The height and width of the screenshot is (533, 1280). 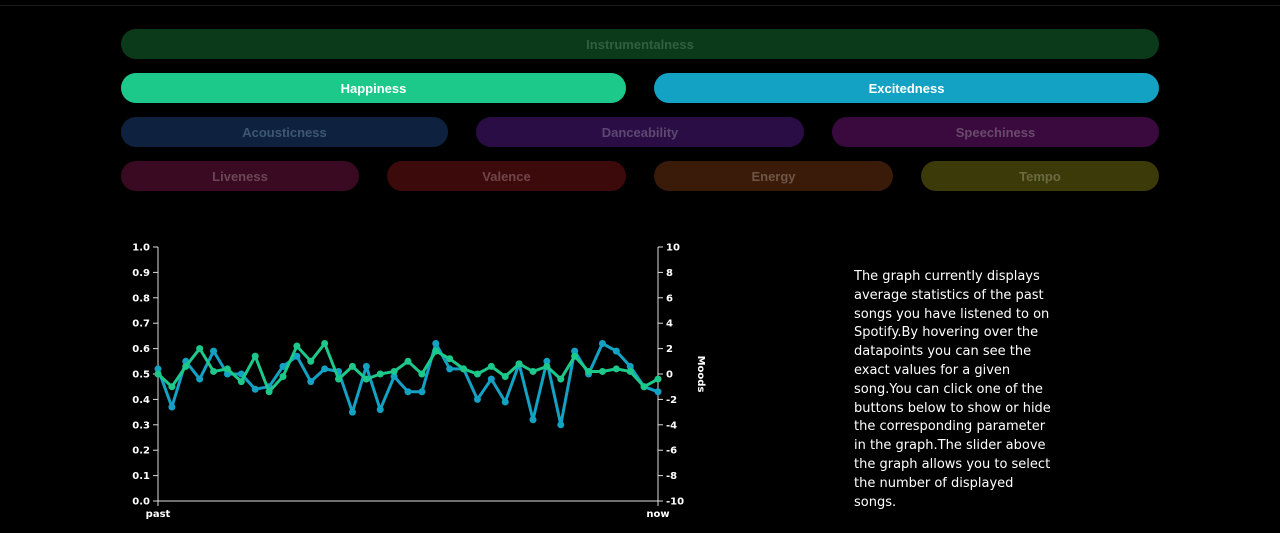 I want to click on y-right-tick-label: 10, so click(x=673, y=248).